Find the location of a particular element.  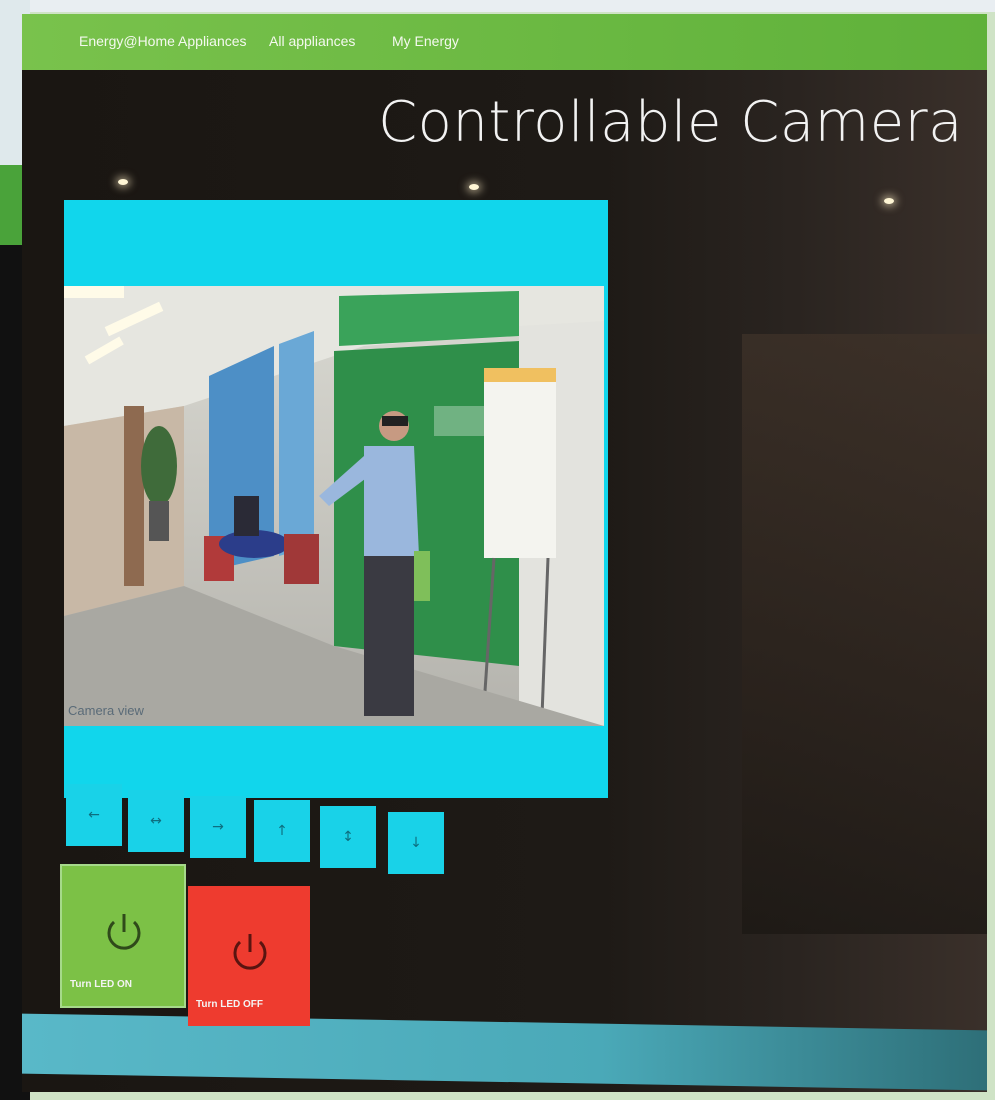

pan-left-button: ← is located at coordinates (94, 815).